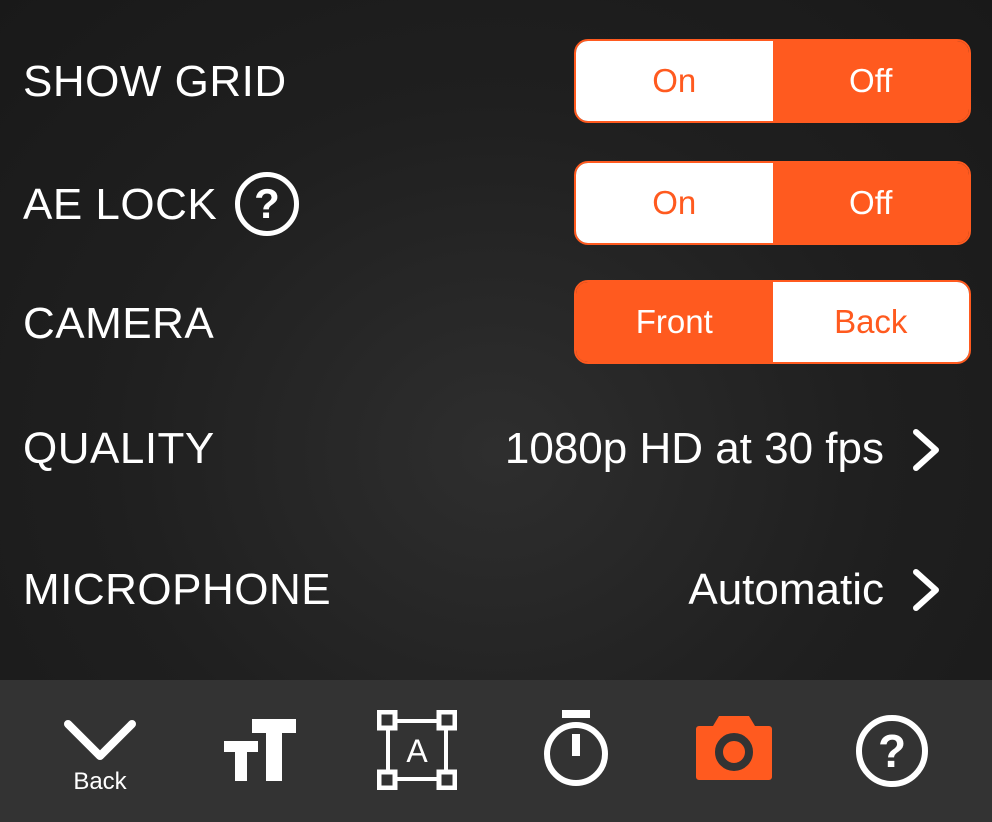 This screenshot has width=992, height=822. Describe the element at coordinates (177, 589) in the screenshot. I see `microphone-label: MICROPHONE` at that location.